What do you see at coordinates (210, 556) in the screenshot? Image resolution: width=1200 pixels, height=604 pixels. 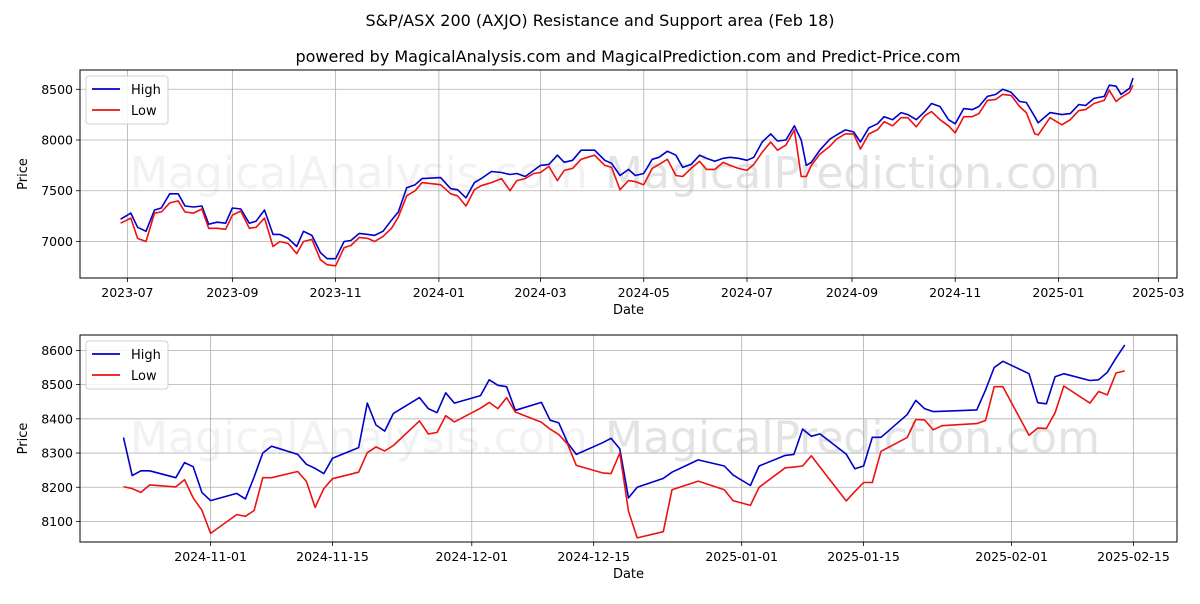 I see `x-tick-label: 2024-11-01` at bounding box center [210, 556].